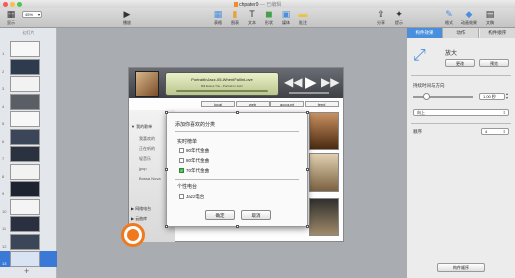 Image resolution: width=515 pixels, height=278 pixels. What do you see at coordinates (507, 96) in the screenshot?
I see `duration-stepper: ▴ ▾` at bounding box center [507, 96].